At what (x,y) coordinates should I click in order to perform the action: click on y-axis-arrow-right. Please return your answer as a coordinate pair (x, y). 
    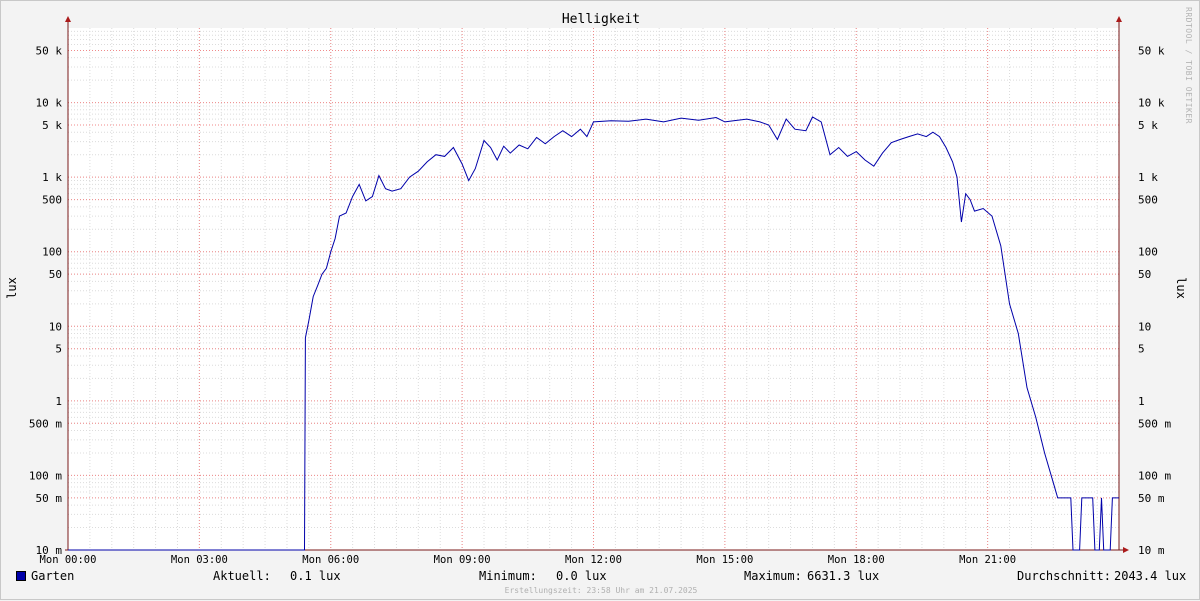
    Looking at the image, I should click on (1119, 19).